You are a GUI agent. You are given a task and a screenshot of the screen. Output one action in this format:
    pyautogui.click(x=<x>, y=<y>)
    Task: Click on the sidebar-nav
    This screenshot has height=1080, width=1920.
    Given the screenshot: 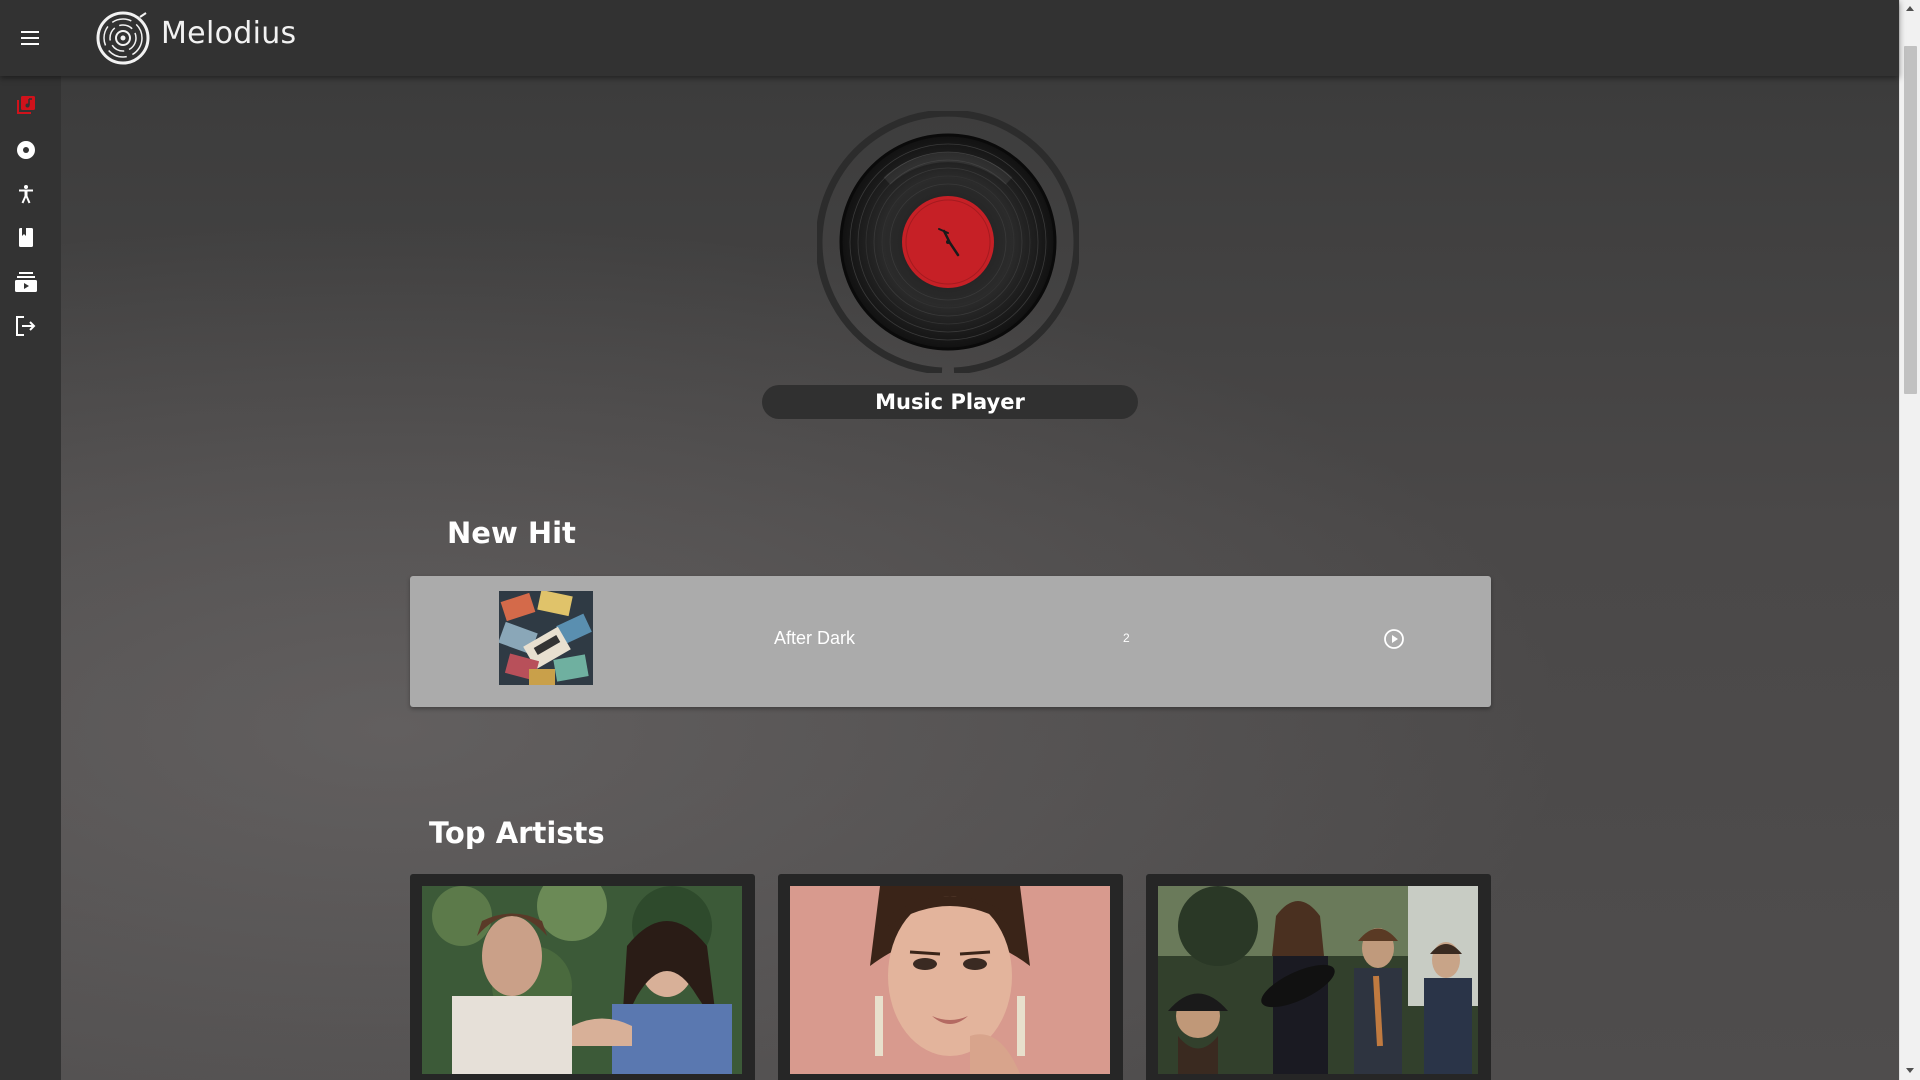 What is the action you would take?
    pyautogui.click(x=30, y=578)
    